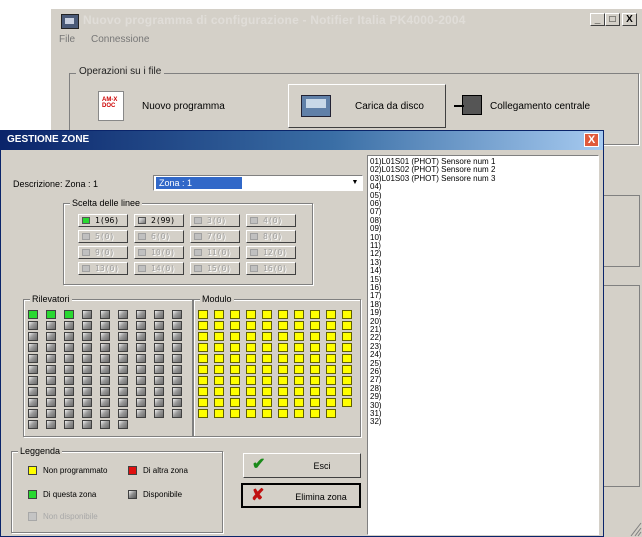  I want to click on list-item: 24), so click(376, 355).